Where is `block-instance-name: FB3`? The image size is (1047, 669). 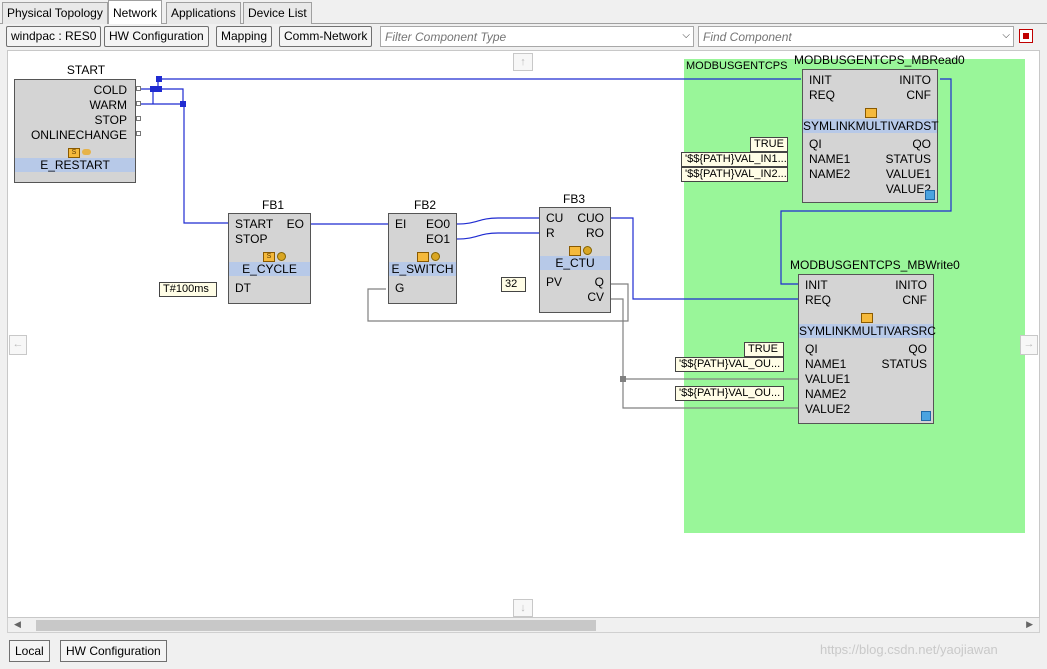 block-instance-name: FB3 is located at coordinates (573, 199).